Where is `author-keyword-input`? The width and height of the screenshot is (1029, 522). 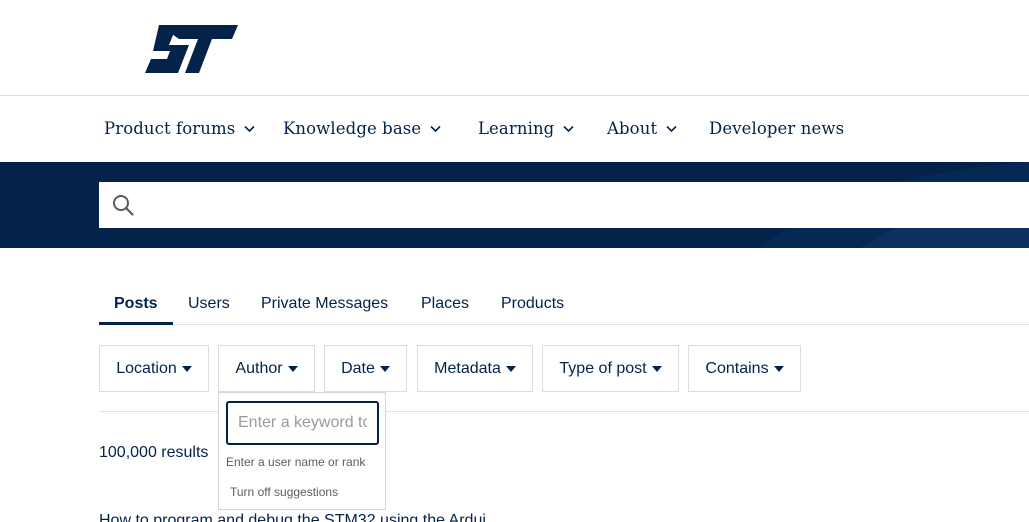
author-keyword-input is located at coordinates (302, 423).